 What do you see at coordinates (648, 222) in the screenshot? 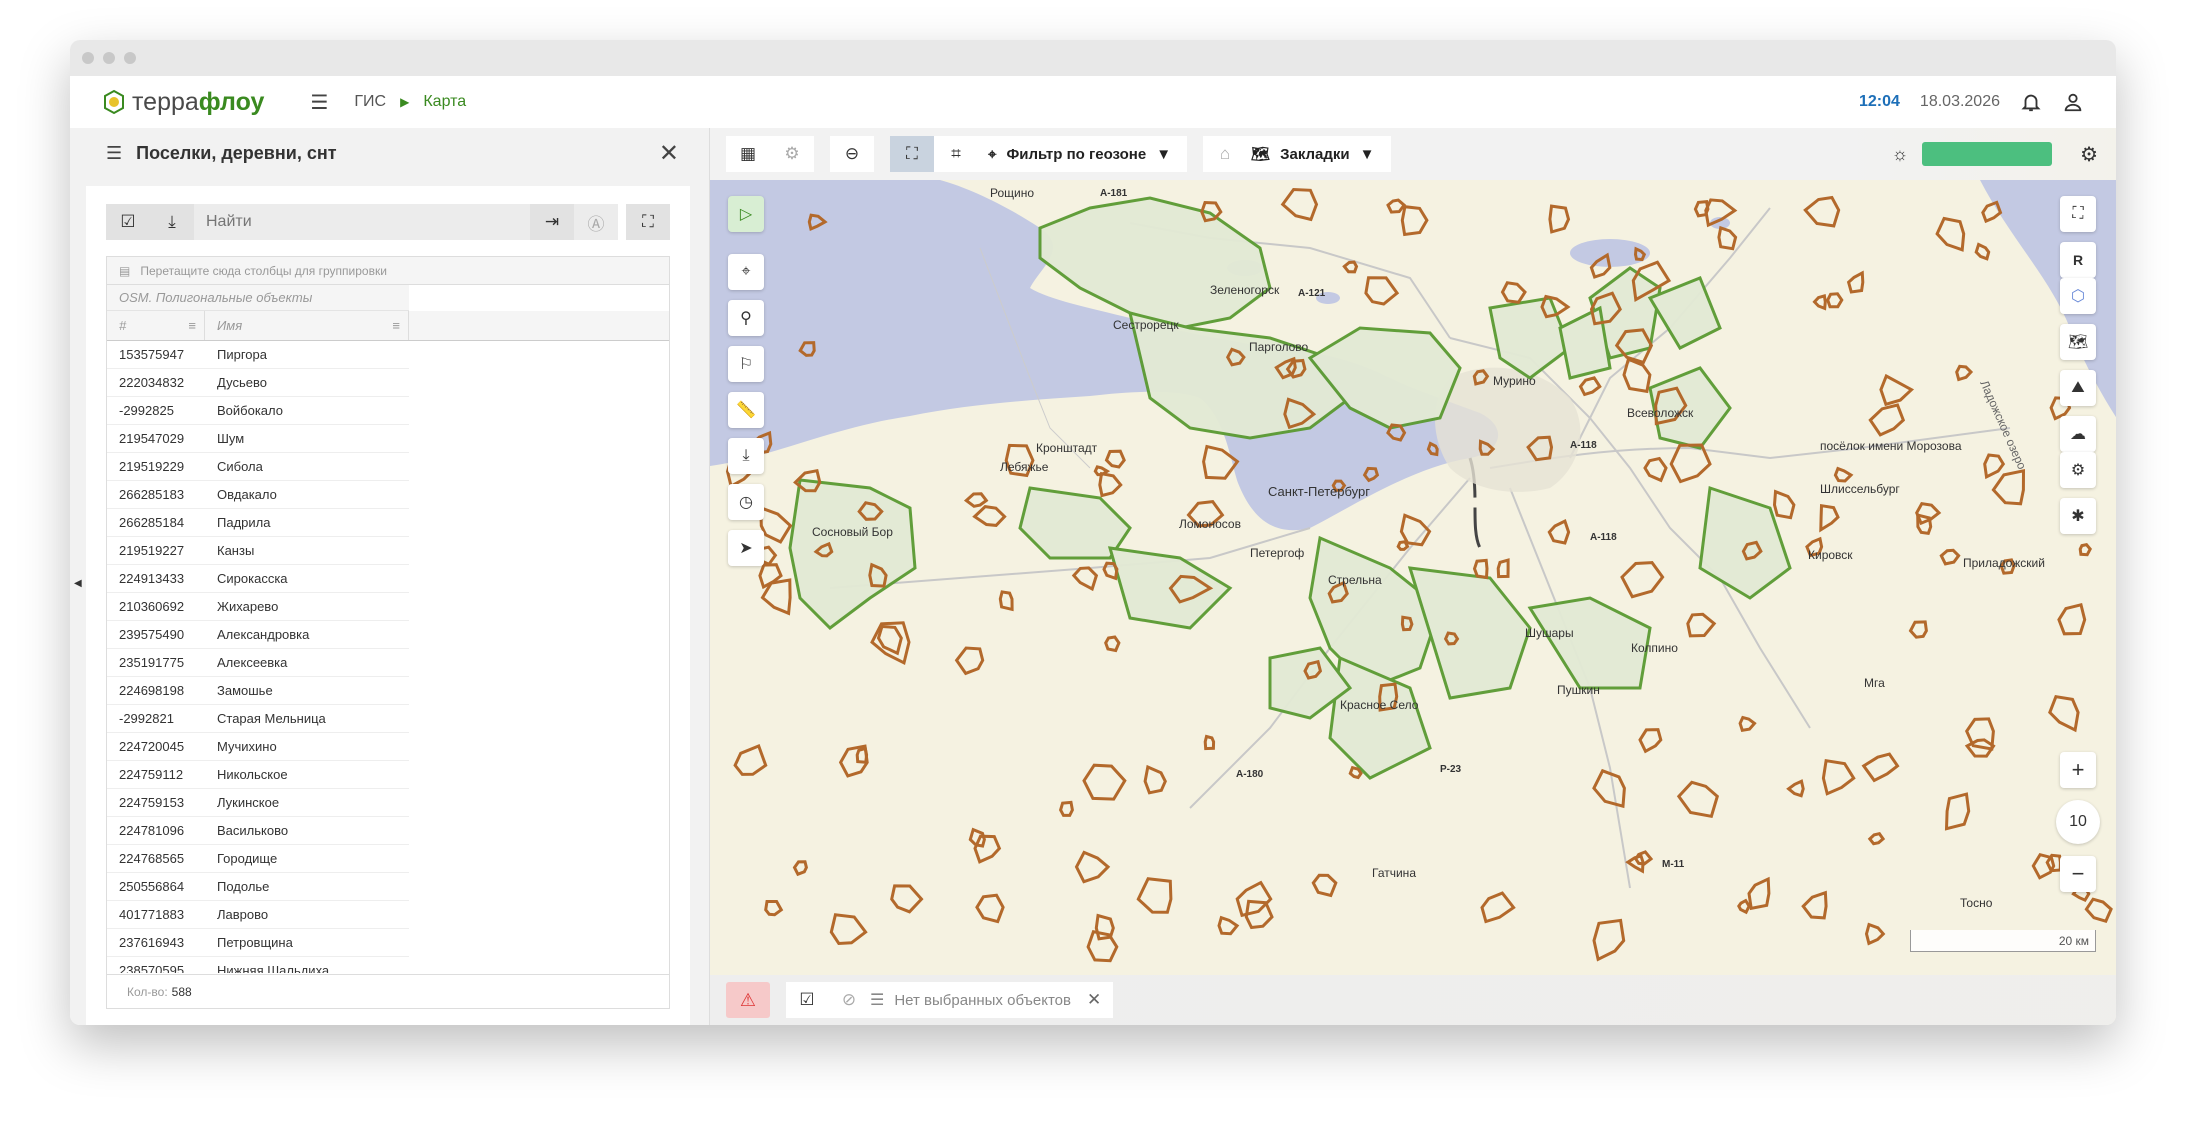
I see `expand-button: ⛶` at bounding box center [648, 222].